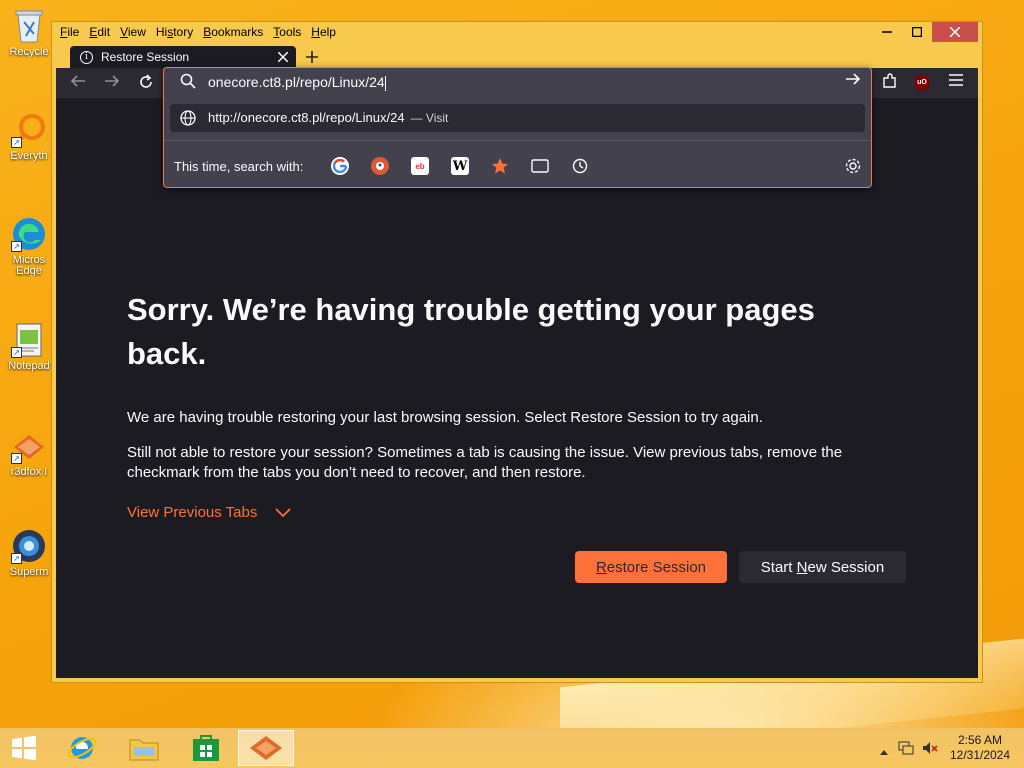  Describe the element at coordinates (385, 83) in the screenshot. I see `text-caret` at that location.